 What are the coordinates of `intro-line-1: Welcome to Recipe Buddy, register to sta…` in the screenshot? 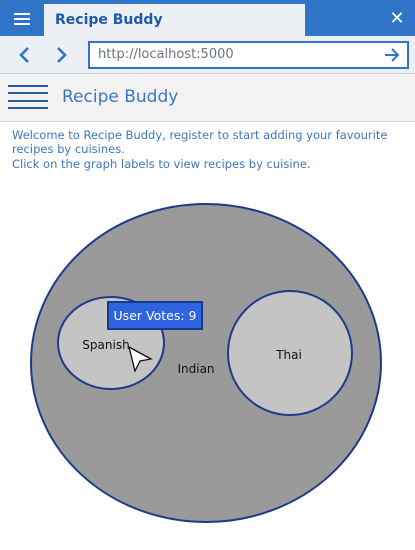 It's located at (200, 142).